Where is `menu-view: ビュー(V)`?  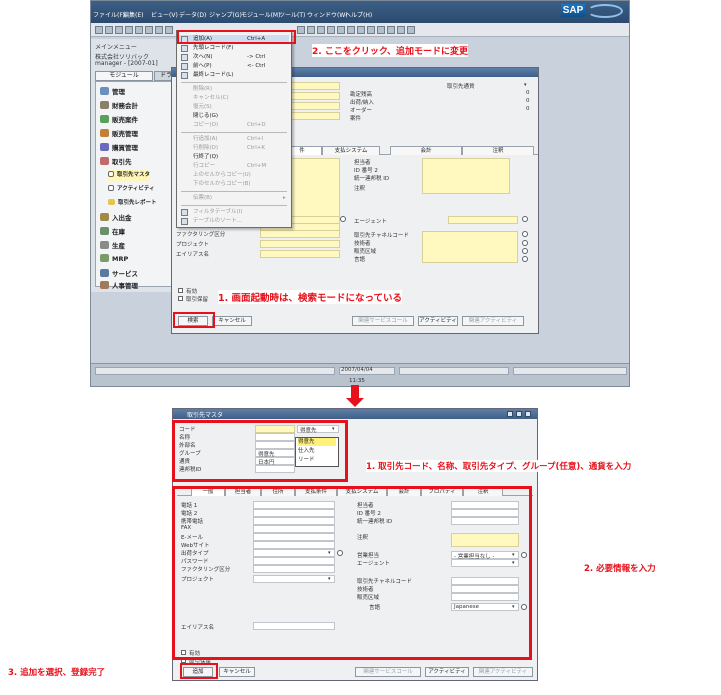
menu-view: ビュー(V) is located at coordinates (164, 14).